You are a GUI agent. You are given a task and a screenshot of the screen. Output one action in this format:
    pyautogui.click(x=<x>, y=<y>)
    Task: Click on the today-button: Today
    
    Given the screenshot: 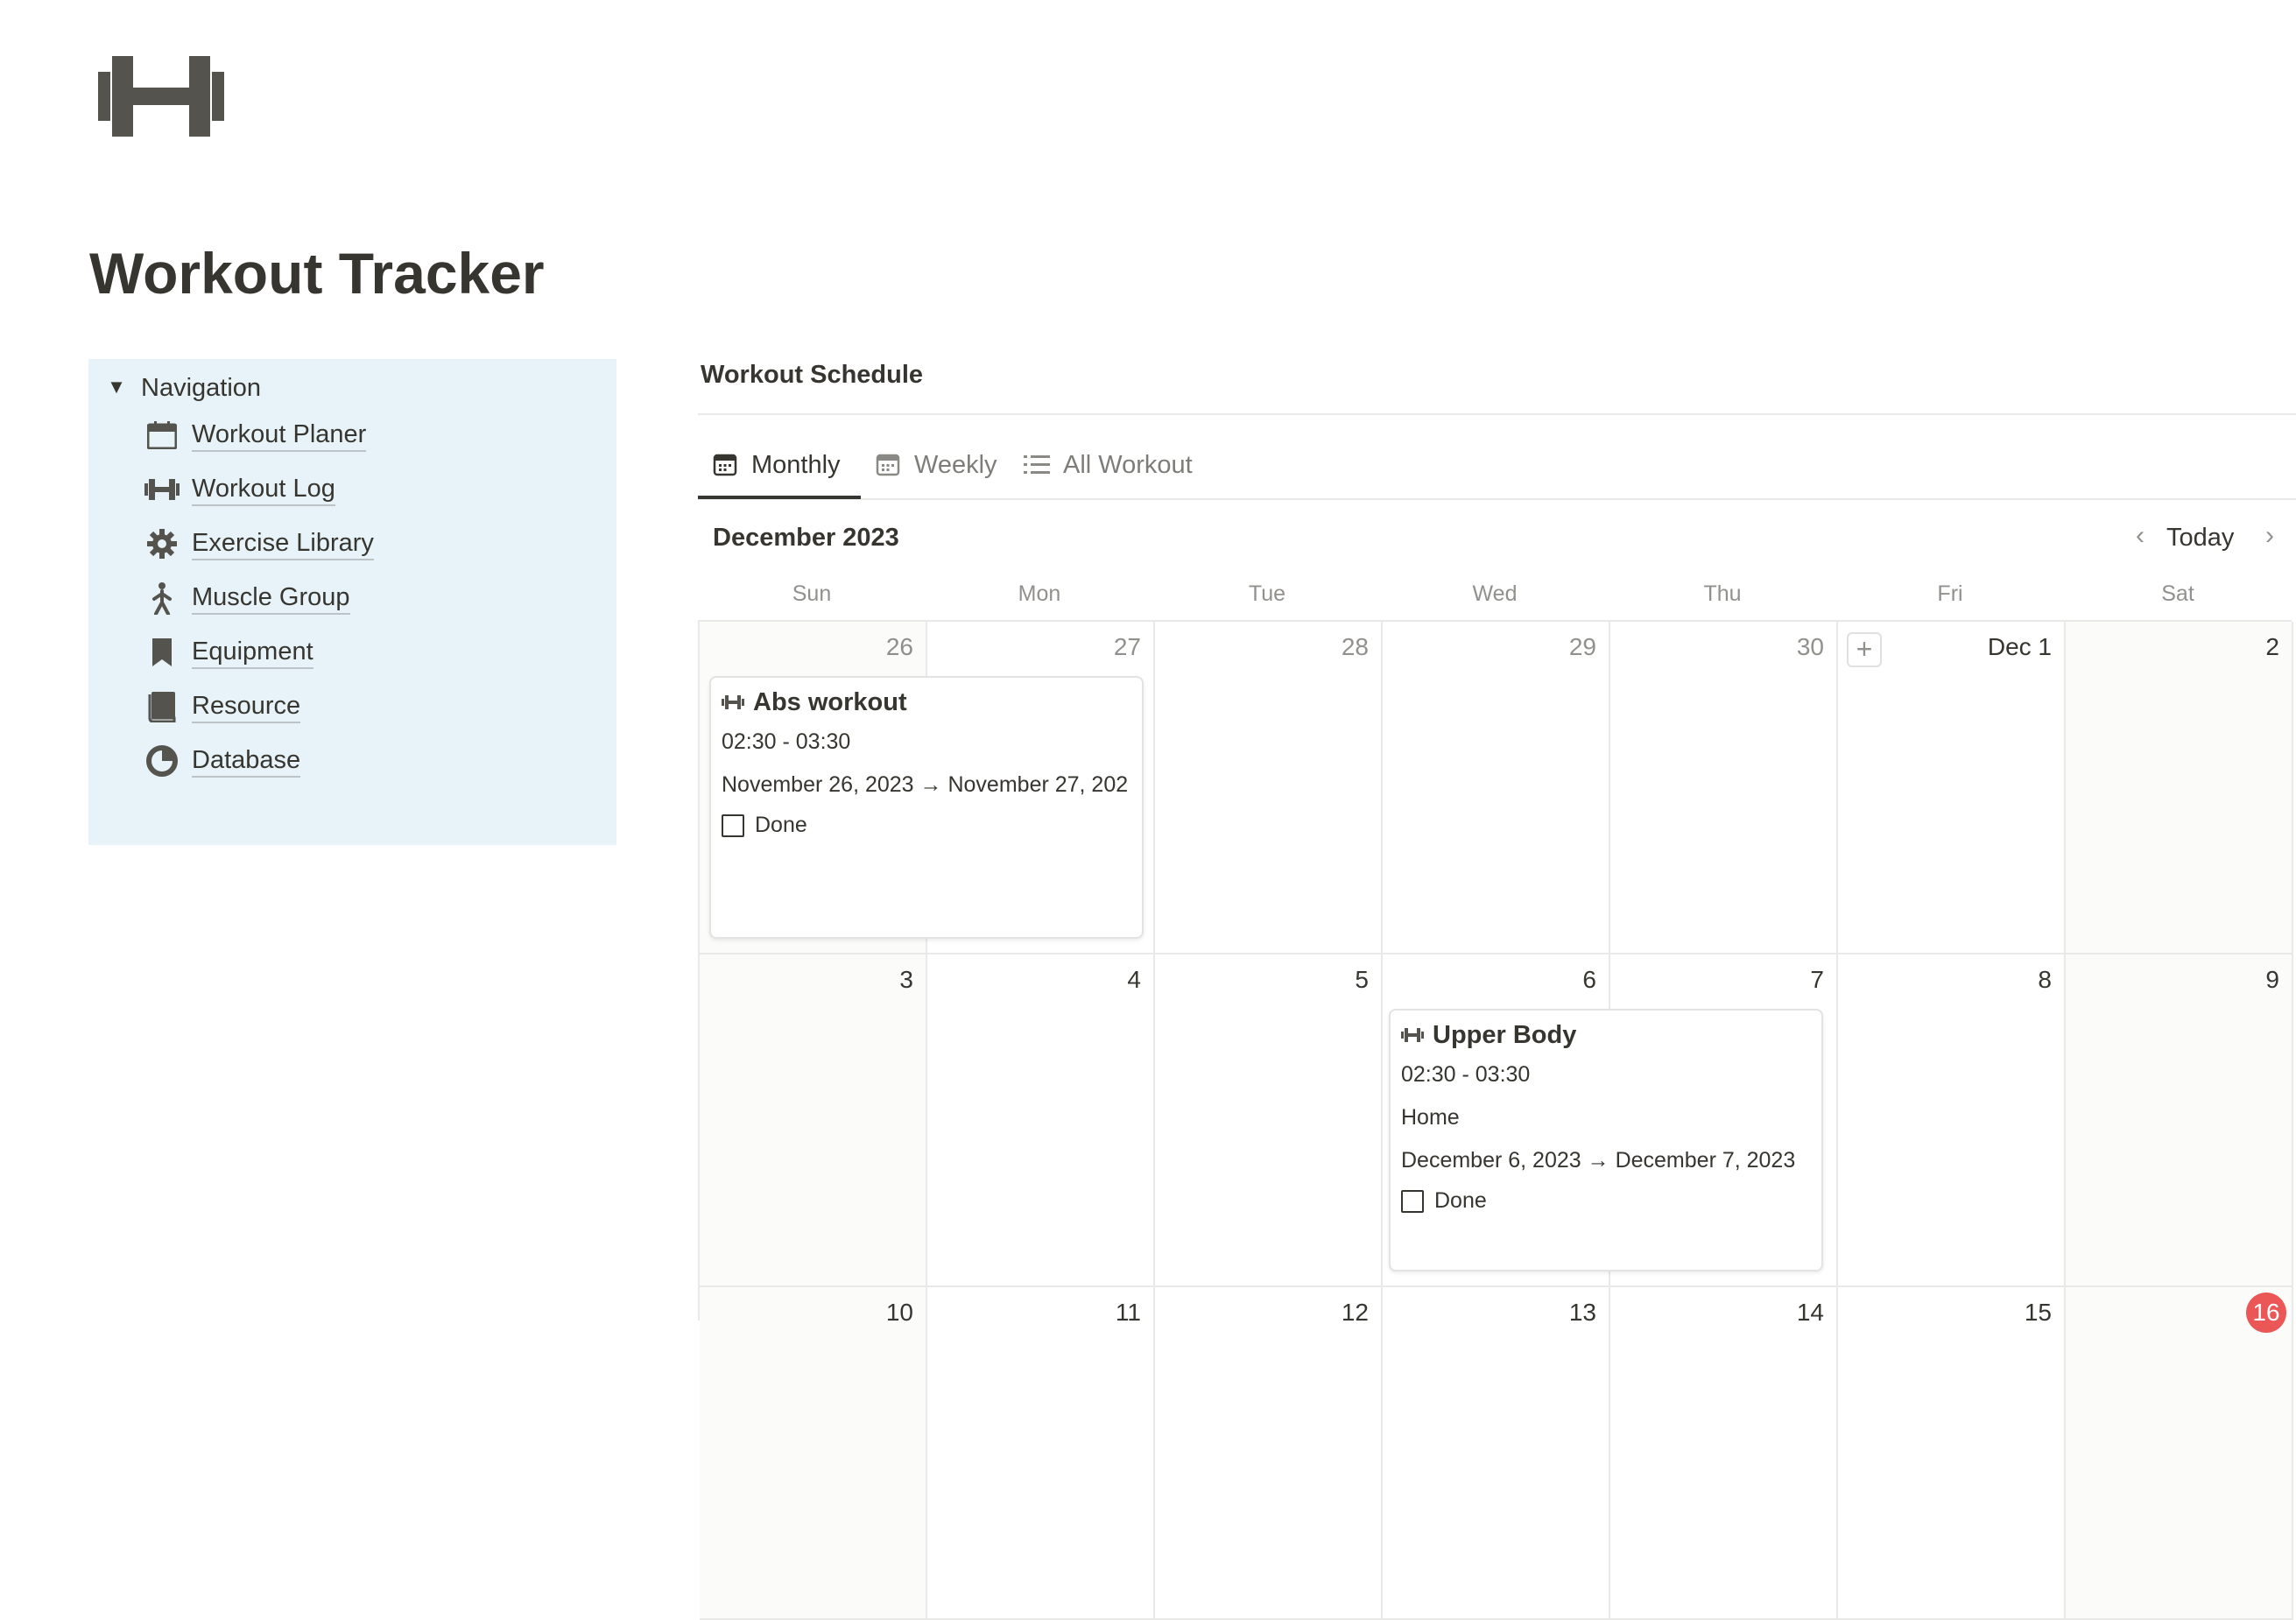 What is the action you would take?
    pyautogui.click(x=2200, y=537)
    